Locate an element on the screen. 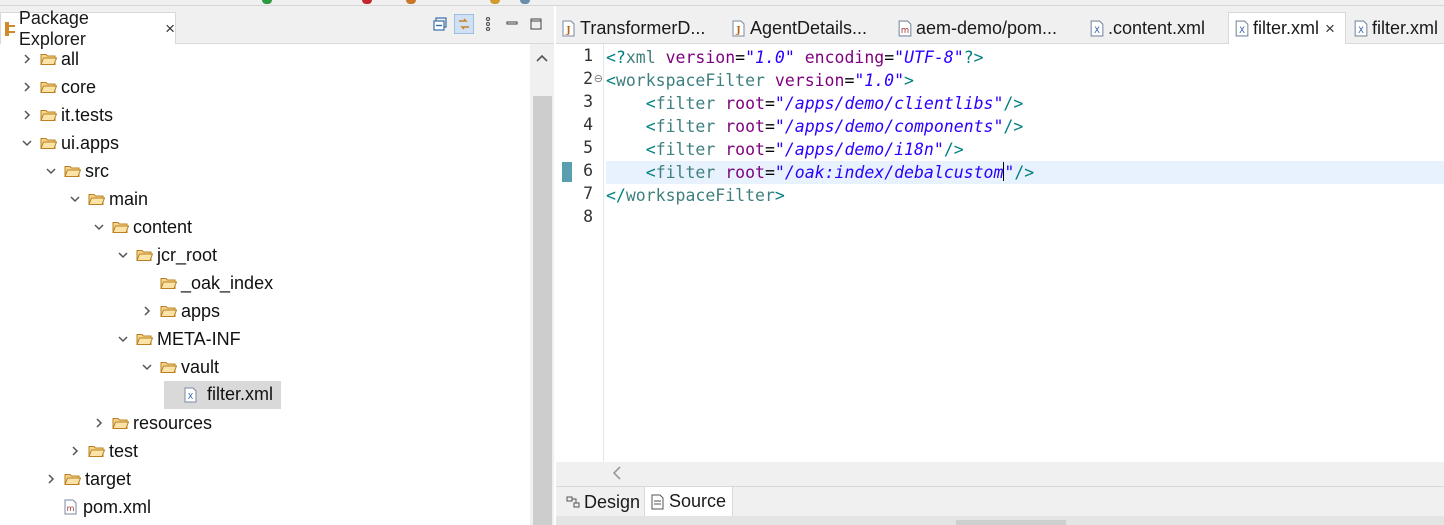  line-number: 3 is located at coordinates (588, 101).